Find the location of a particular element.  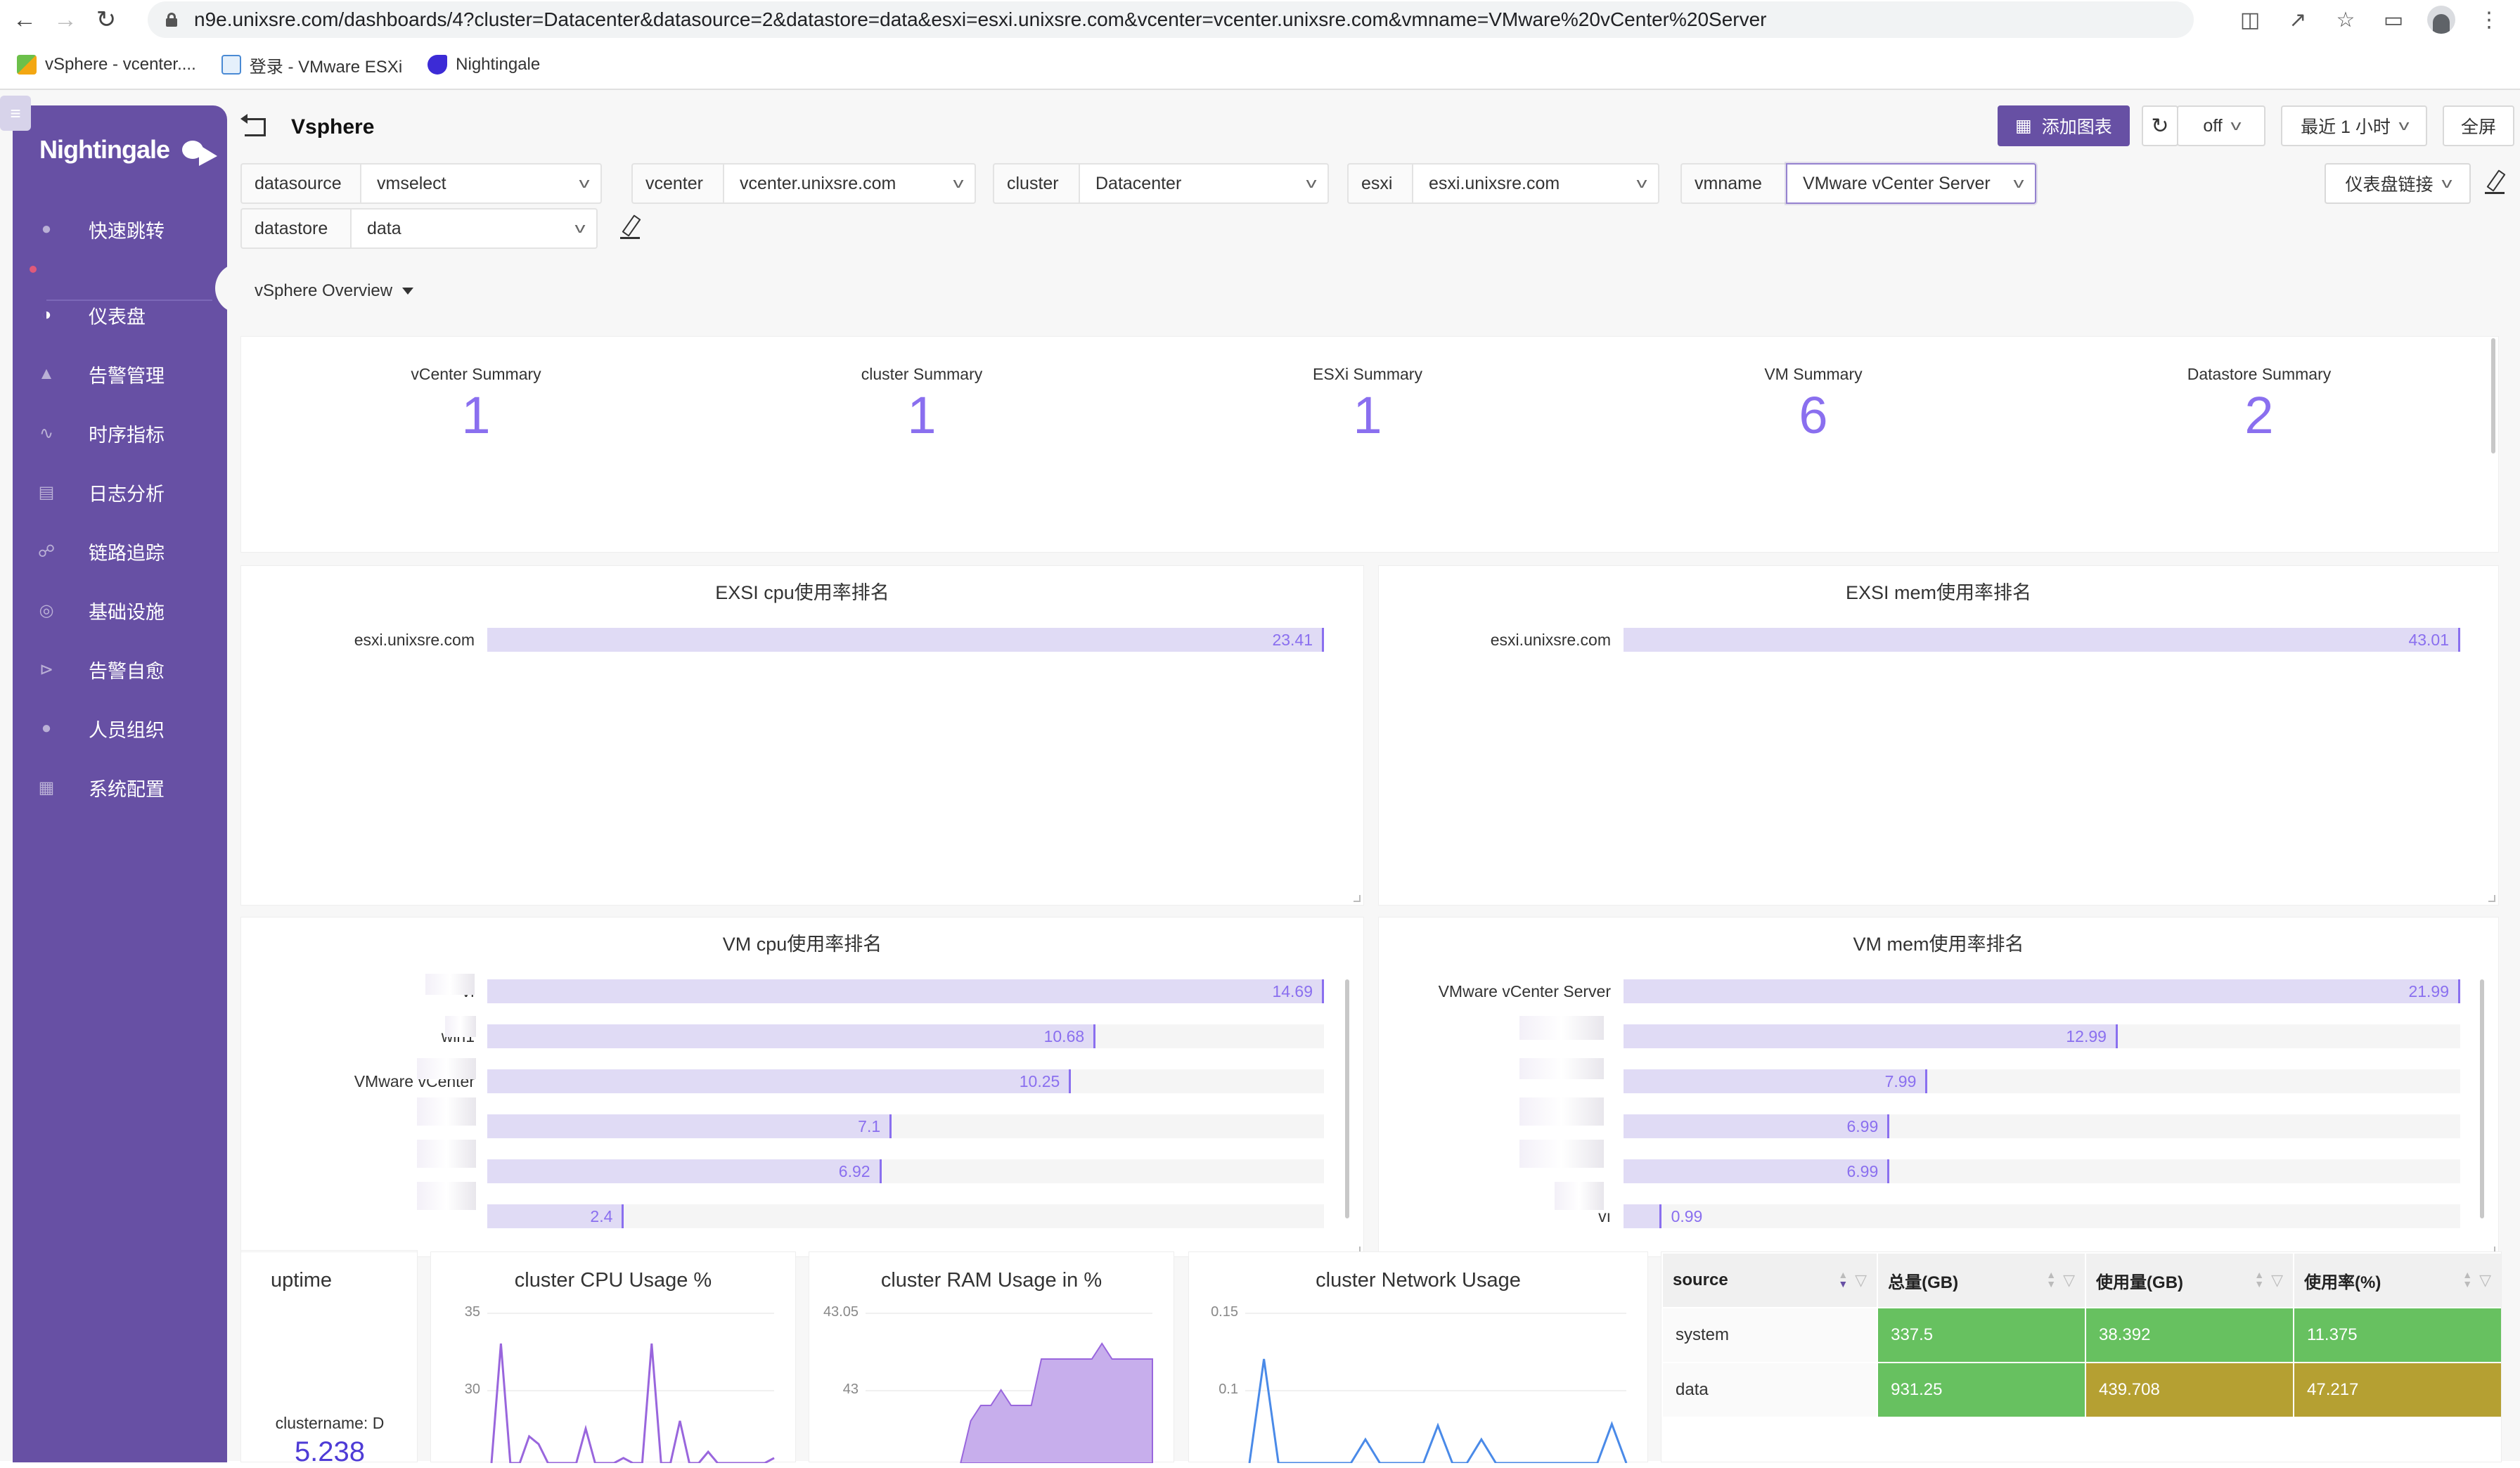

table-row: data 931.25 439.708 47.217 is located at coordinates (2082, 1390).